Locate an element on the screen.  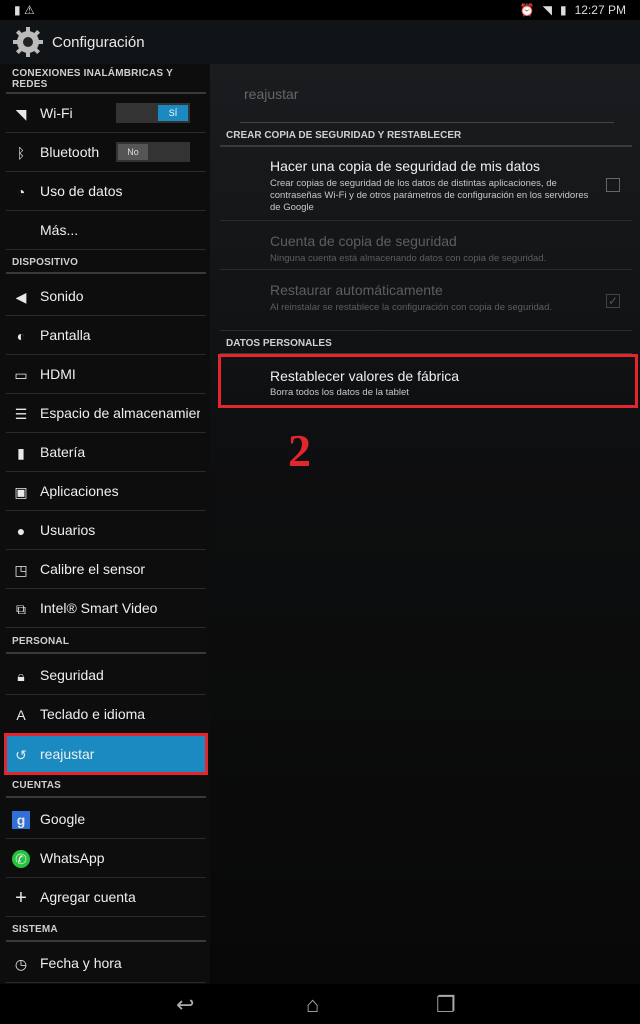
sidebar-item-wifi: ◥ Wi-Fi SÍ is located at coordinates (106, 113).